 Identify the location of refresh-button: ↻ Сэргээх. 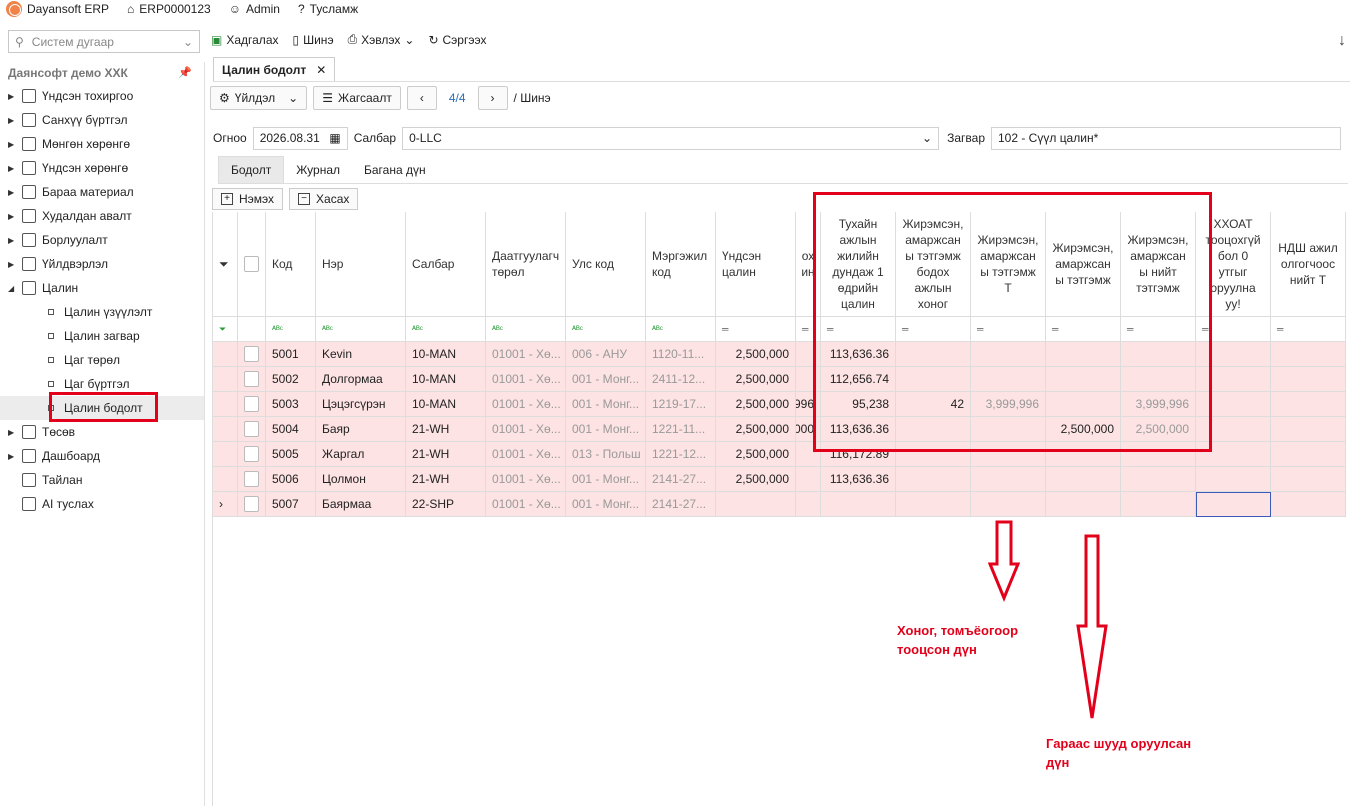
(457, 40).